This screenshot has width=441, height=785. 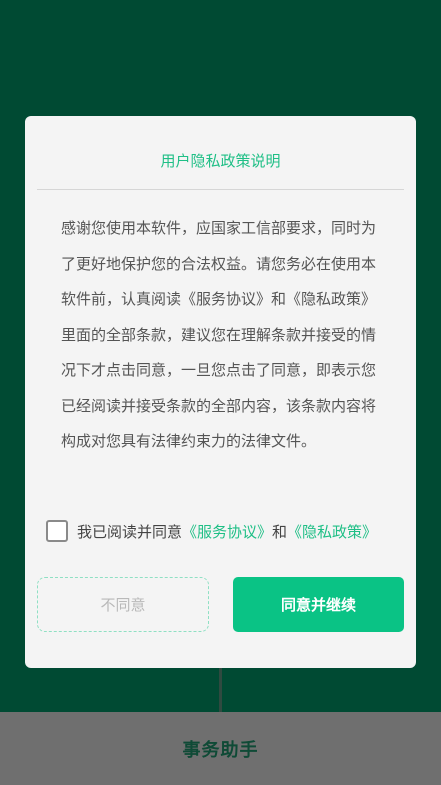 I want to click on service-agreement-link: 《服务协议》, so click(x=227, y=531).